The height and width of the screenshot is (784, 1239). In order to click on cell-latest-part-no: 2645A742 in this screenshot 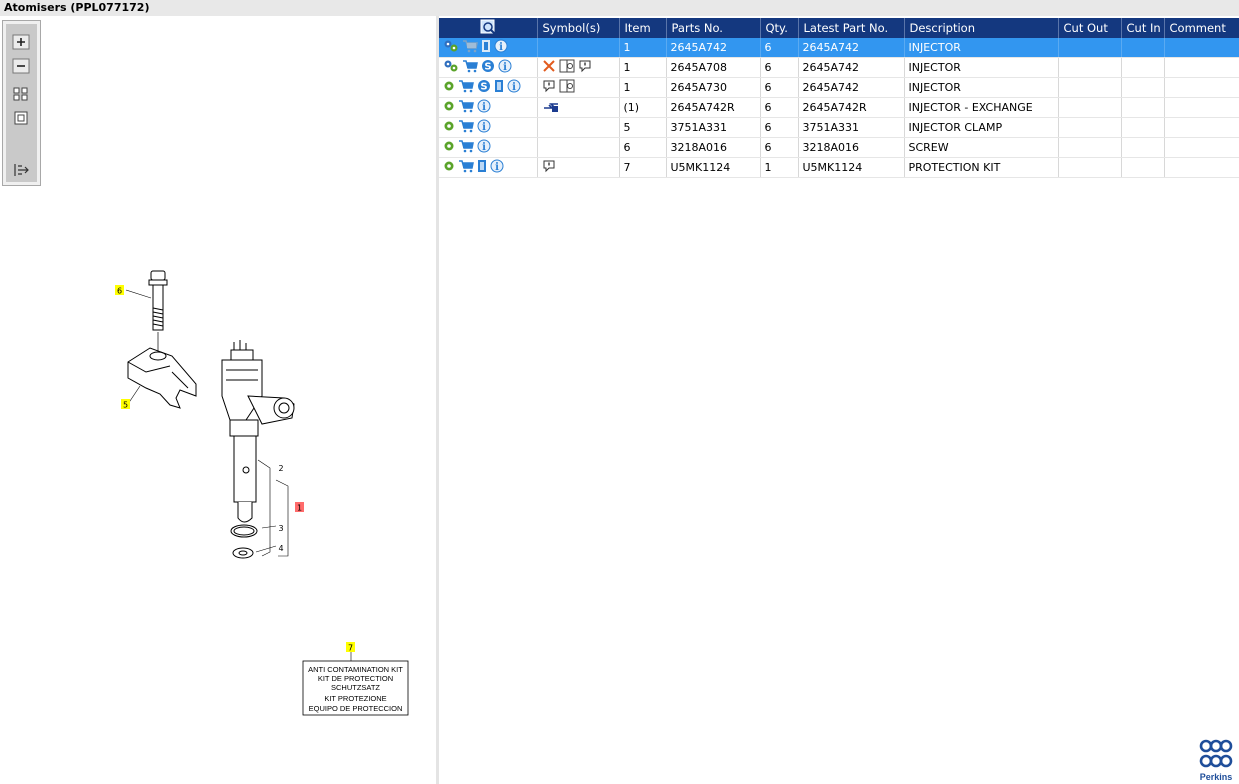, I will do `click(851, 87)`.